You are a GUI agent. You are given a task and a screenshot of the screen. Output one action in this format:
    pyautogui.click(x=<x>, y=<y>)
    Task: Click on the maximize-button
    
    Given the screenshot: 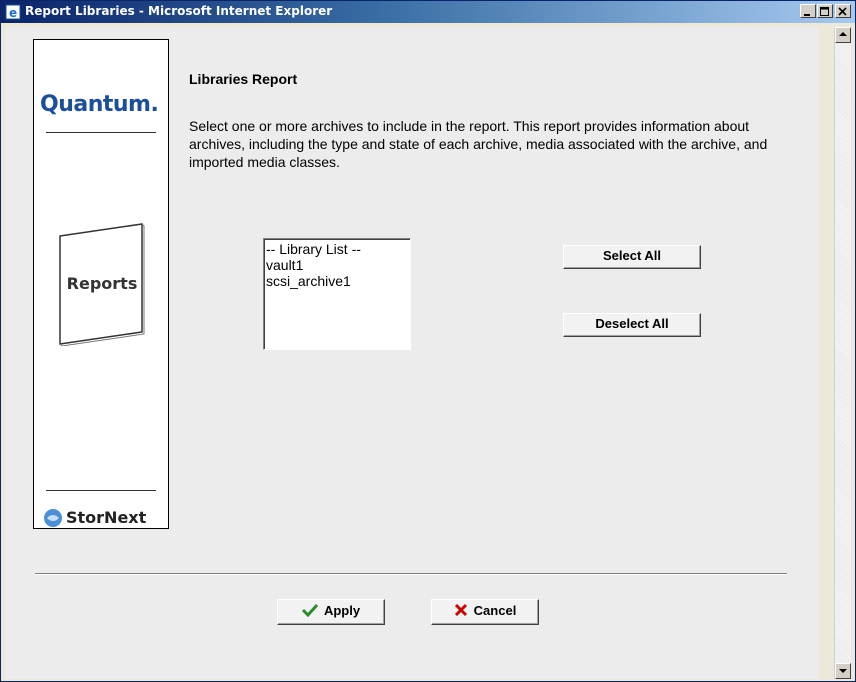 What is the action you would take?
    pyautogui.click(x=825, y=11)
    